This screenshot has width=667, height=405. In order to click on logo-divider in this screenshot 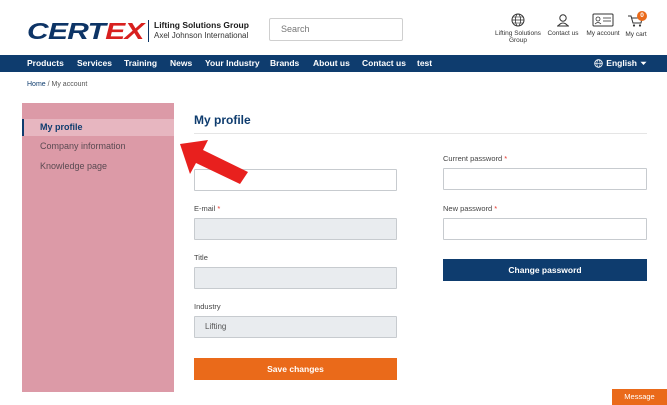, I will do `click(148, 31)`.